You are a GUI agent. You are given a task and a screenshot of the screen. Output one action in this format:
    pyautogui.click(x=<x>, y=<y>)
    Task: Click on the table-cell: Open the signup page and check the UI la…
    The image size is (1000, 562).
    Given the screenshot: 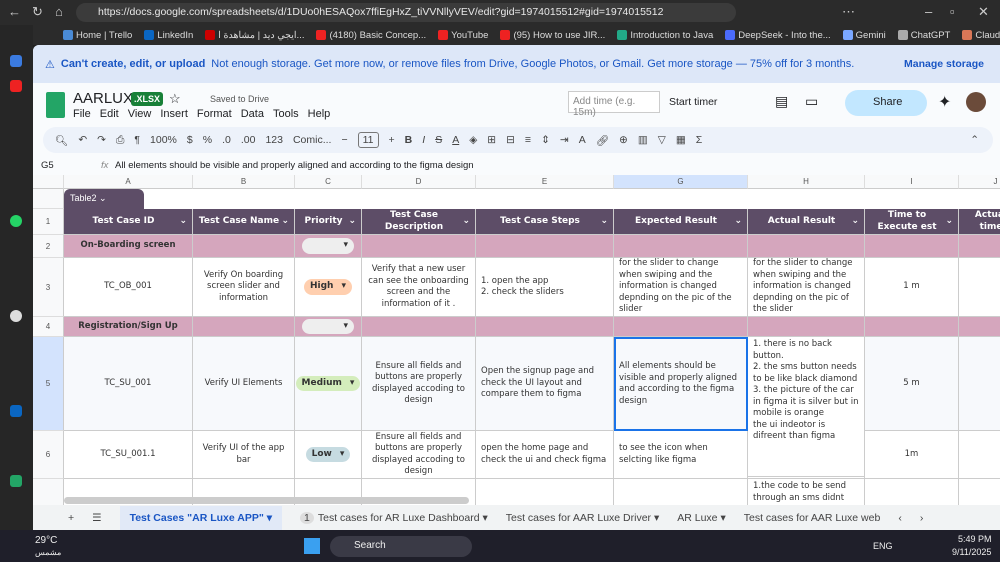 What is the action you would take?
    pyautogui.click(x=545, y=384)
    